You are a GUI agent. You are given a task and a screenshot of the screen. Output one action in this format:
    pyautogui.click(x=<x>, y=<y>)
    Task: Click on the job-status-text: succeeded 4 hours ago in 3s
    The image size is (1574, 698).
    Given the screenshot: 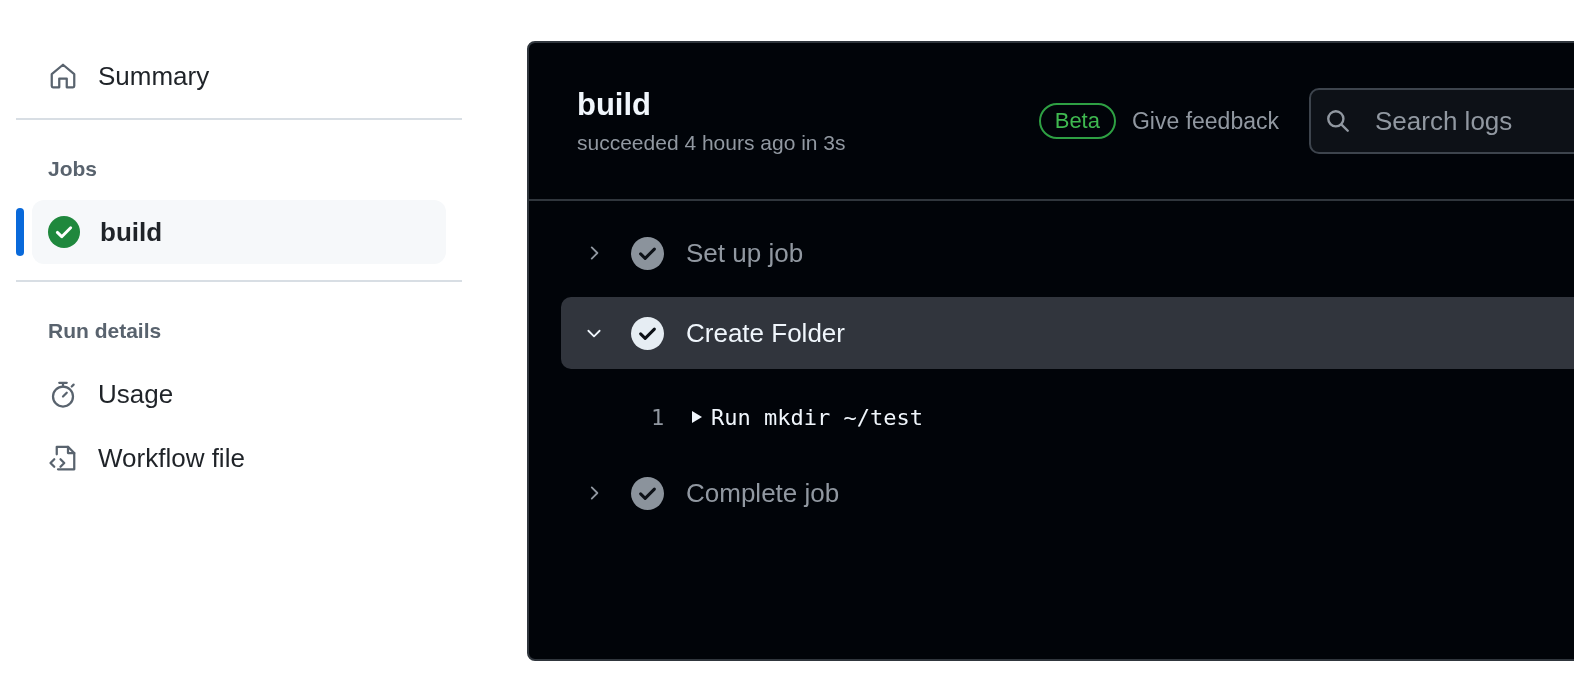 What is the action you would take?
    pyautogui.click(x=711, y=143)
    